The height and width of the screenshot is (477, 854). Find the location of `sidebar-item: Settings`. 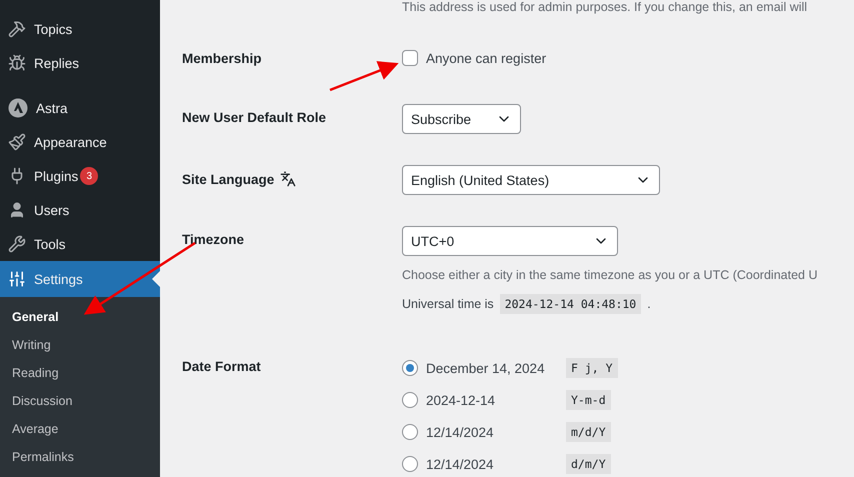

sidebar-item: Settings is located at coordinates (80, 279).